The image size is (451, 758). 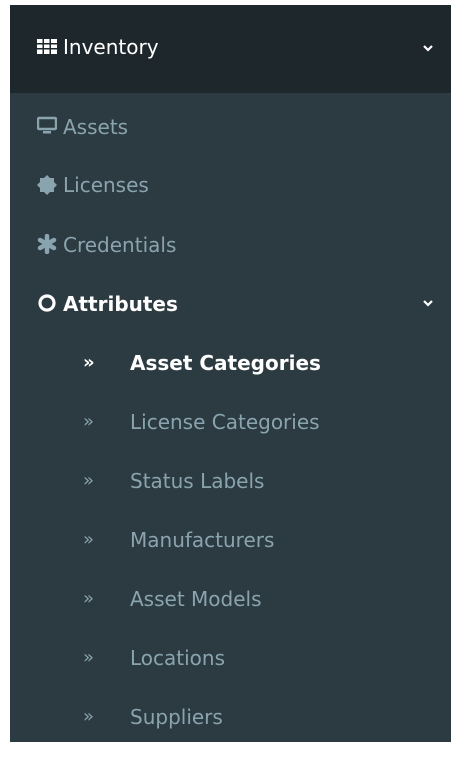 What do you see at coordinates (47, 185) in the screenshot?
I see `badge-icon` at bounding box center [47, 185].